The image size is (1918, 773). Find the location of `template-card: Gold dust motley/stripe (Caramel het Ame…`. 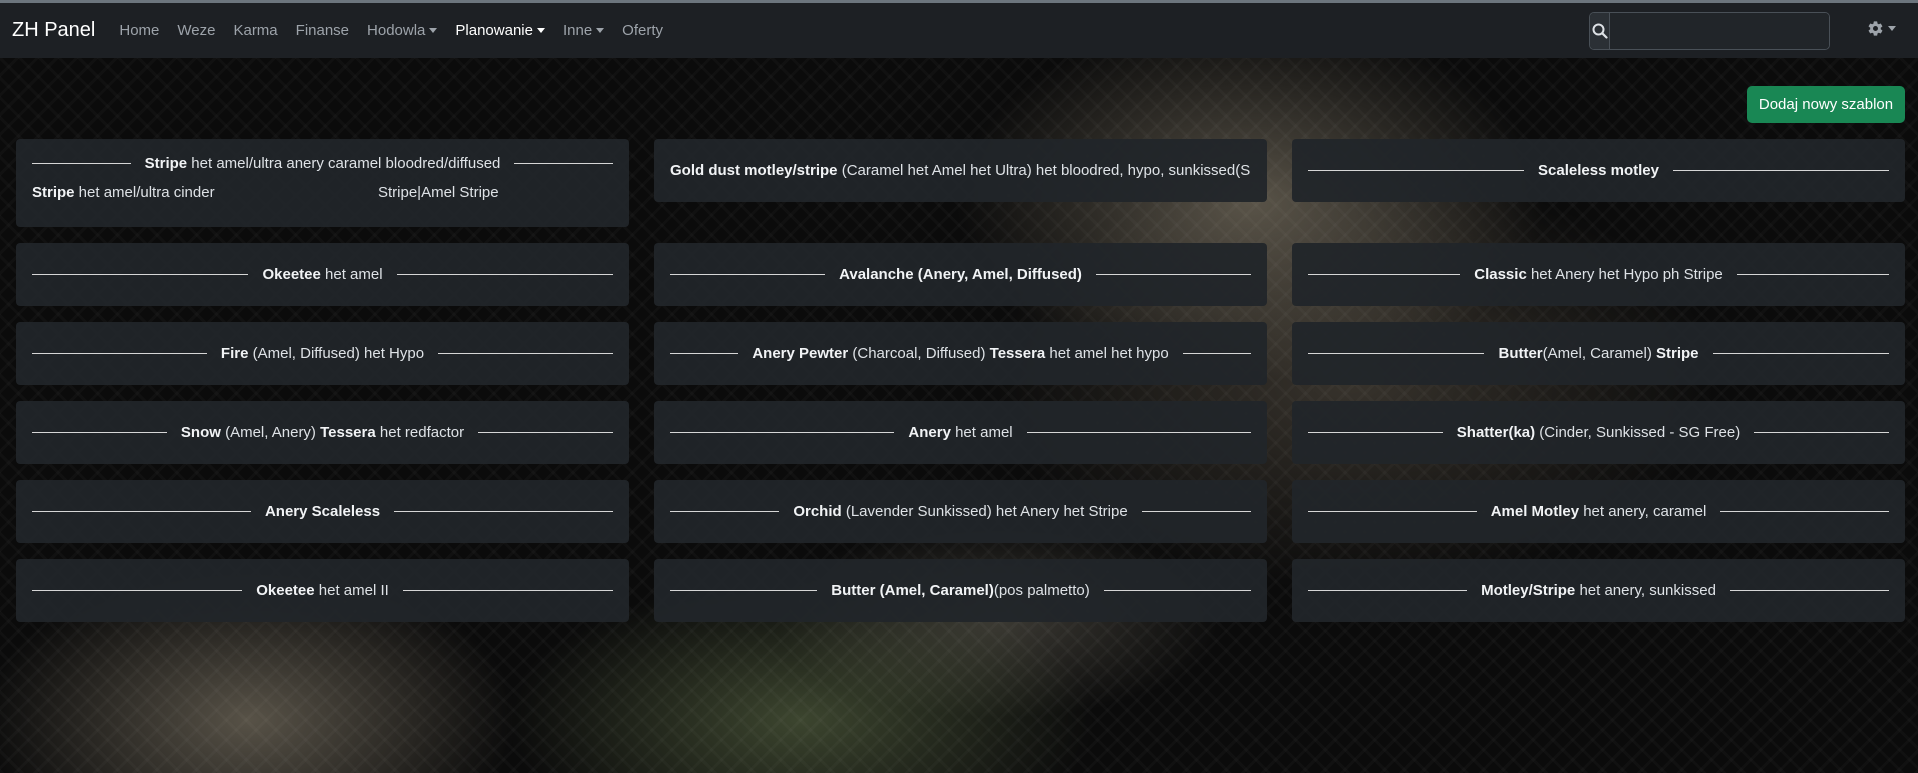

template-card: Gold dust motley/stripe (Caramel het Ame… is located at coordinates (960, 170).